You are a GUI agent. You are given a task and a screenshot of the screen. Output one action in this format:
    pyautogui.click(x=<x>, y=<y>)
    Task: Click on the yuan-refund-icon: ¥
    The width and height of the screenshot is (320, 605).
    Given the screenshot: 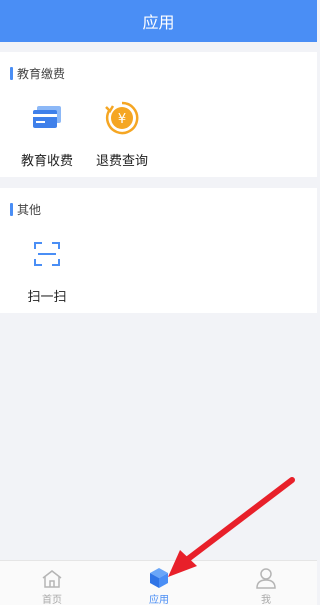 What is the action you would take?
    pyautogui.click(x=122, y=118)
    